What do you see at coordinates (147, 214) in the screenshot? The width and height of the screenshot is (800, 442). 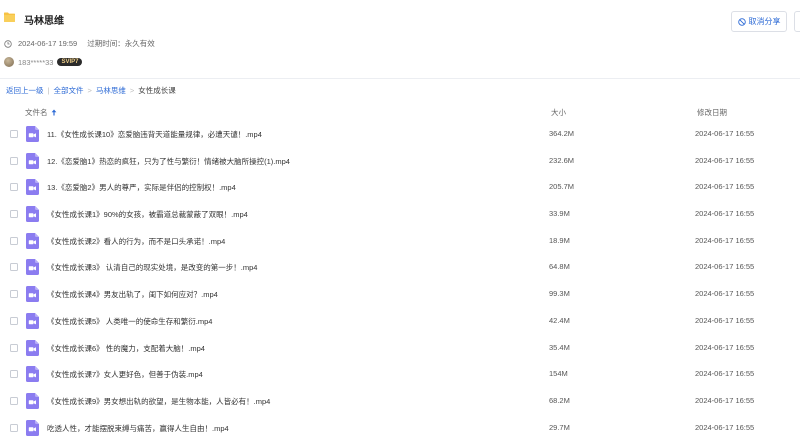 I see `file-name: 《女性成长课1》90%的女孩，被霸道总裁蒙蔽了双眼！.mp4` at bounding box center [147, 214].